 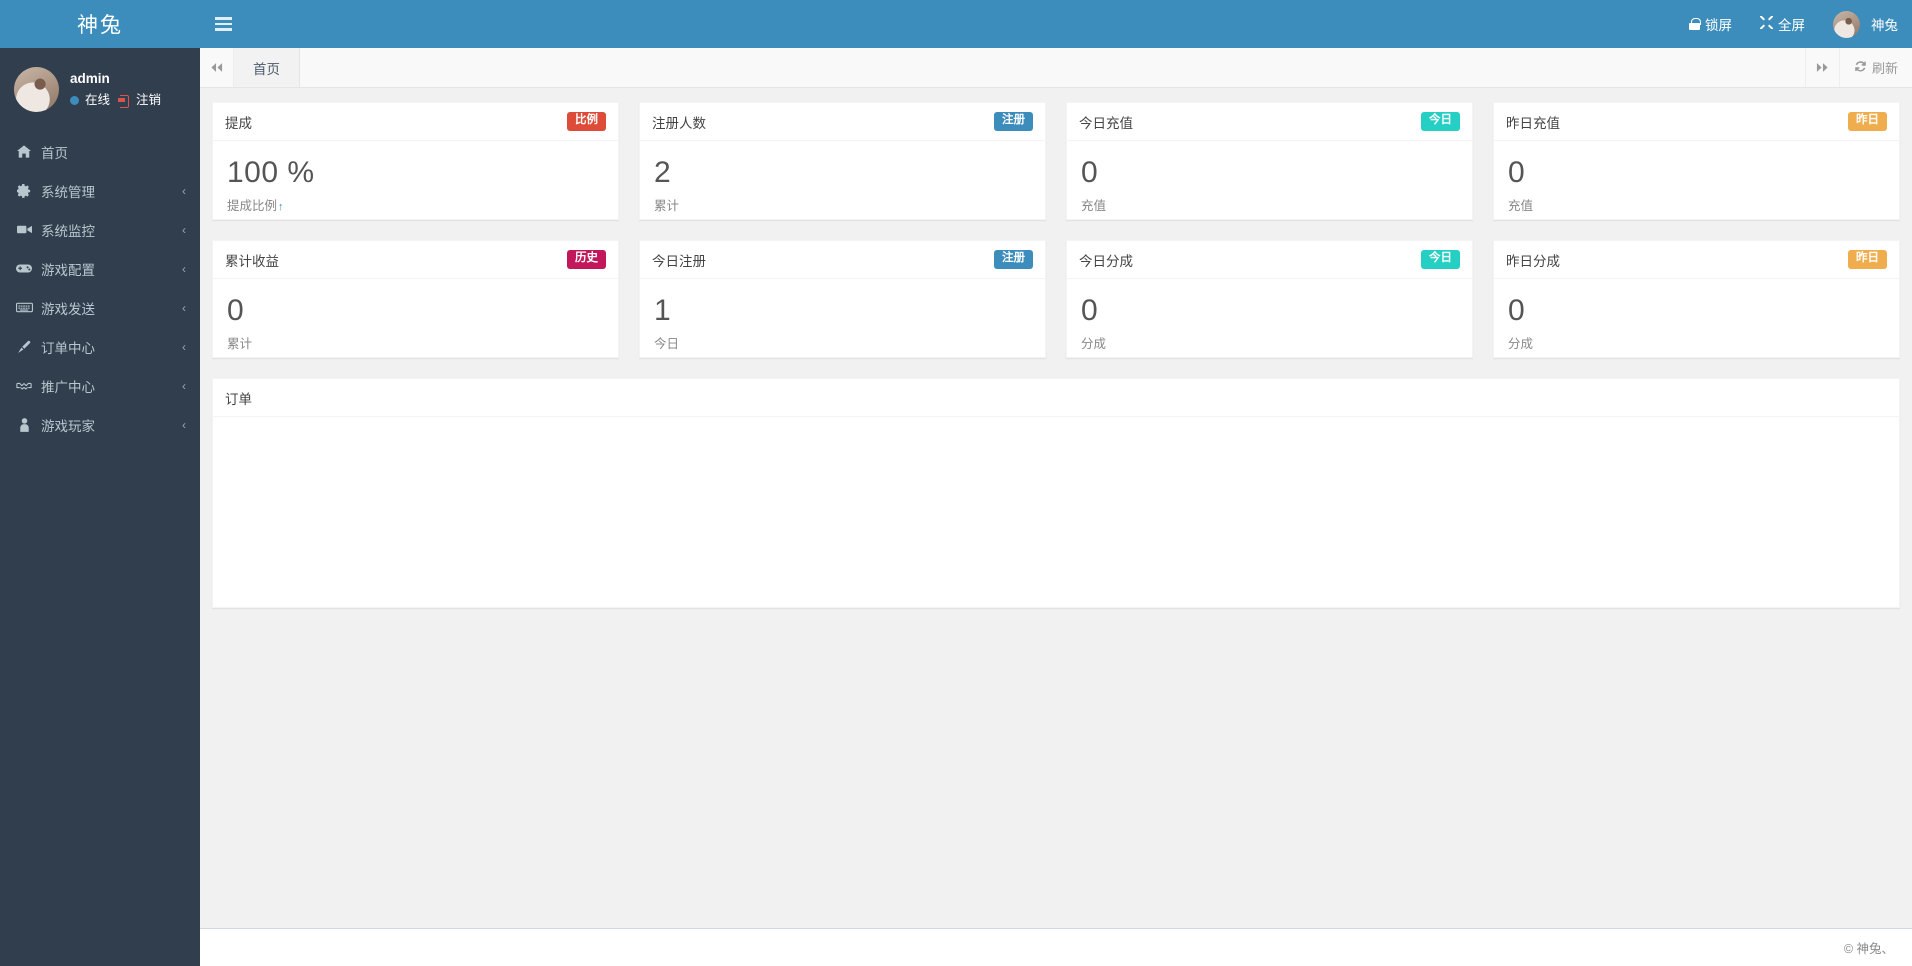 What do you see at coordinates (415, 122) in the screenshot?
I see `card-header: 提成 比例` at bounding box center [415, 122].